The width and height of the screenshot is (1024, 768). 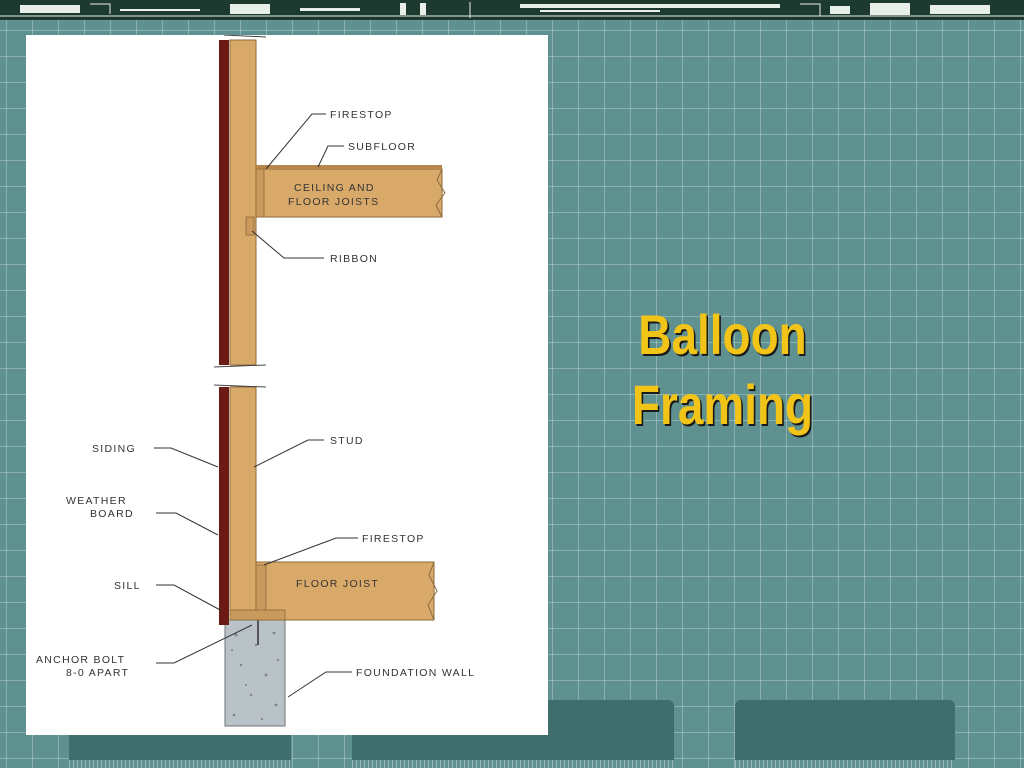 What do you see at coordinates (347, 441) in the screenshot?
I see `label-stud: STUD` at bounding box center [347, 441].